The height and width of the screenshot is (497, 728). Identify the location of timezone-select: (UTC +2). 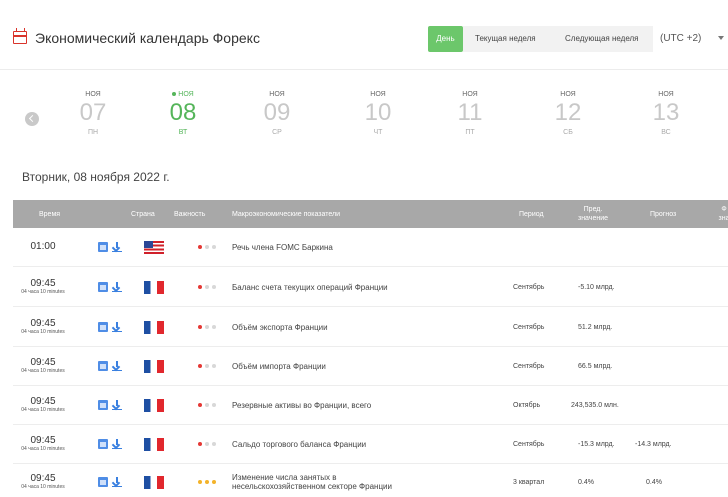
(680, 39).